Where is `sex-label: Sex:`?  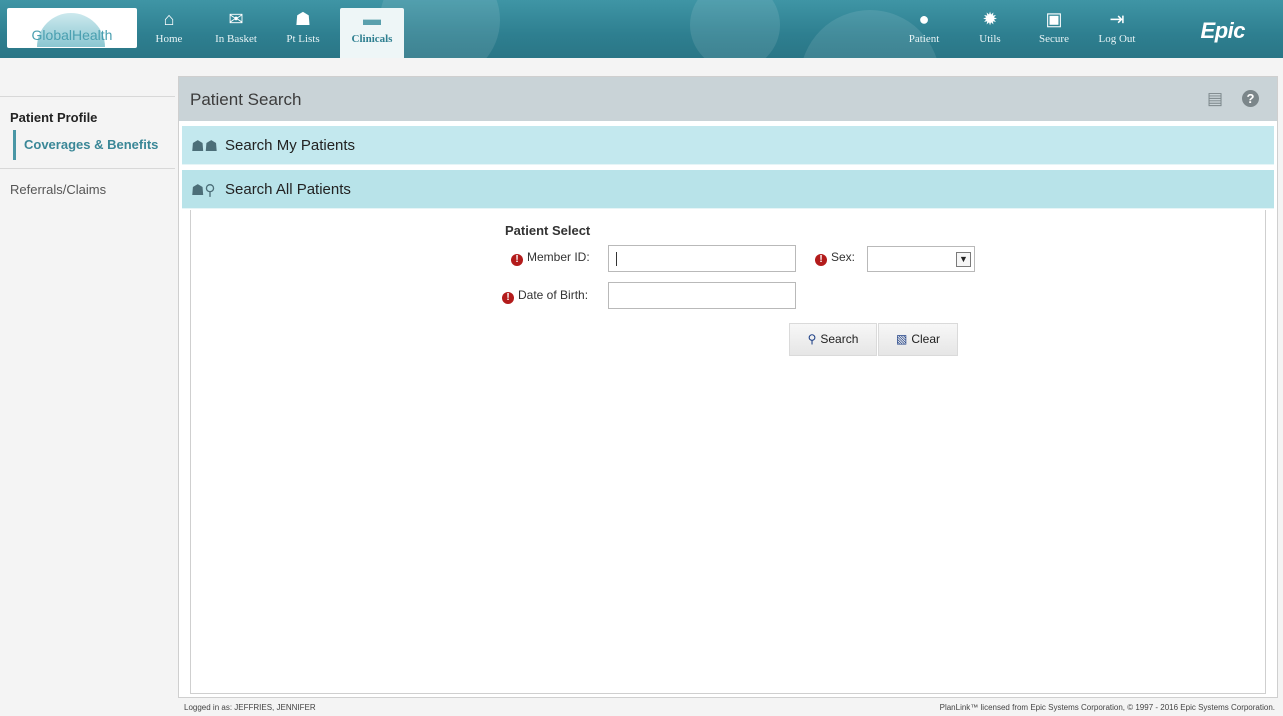
sex-label: Sex: is located at coordinates (843, 257).